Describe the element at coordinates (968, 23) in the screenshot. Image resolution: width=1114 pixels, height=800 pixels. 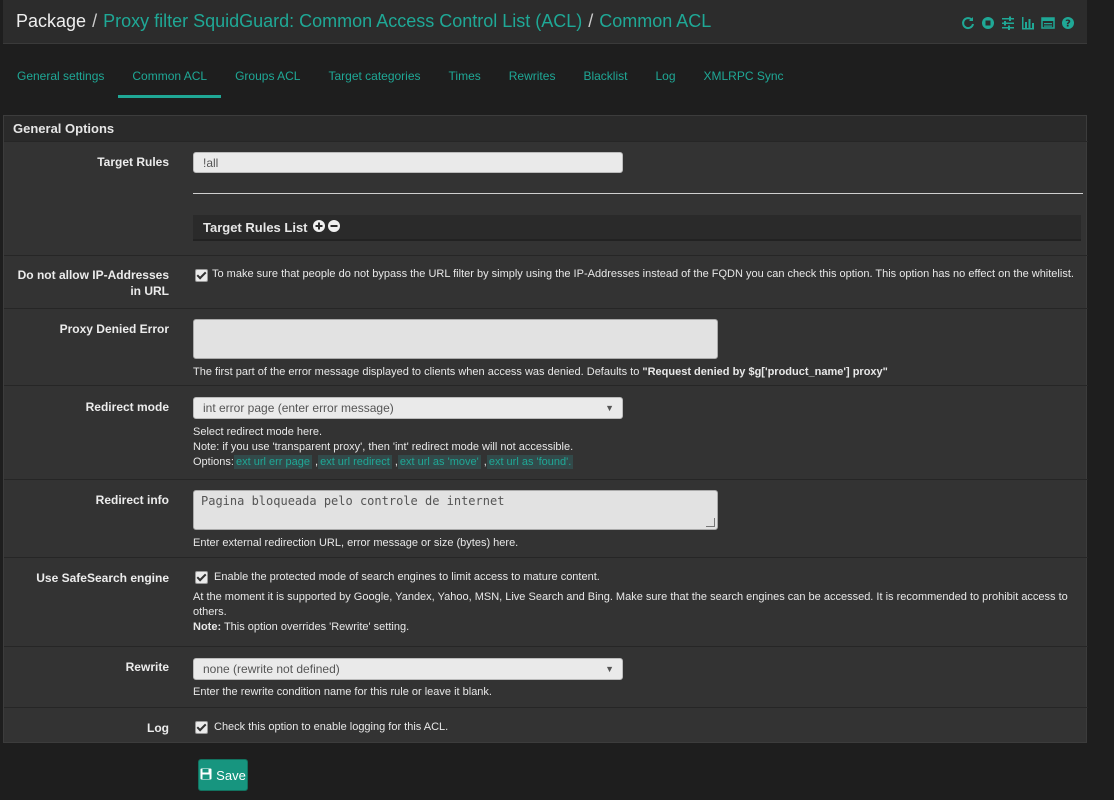
I see `refresh-icon` at that location.